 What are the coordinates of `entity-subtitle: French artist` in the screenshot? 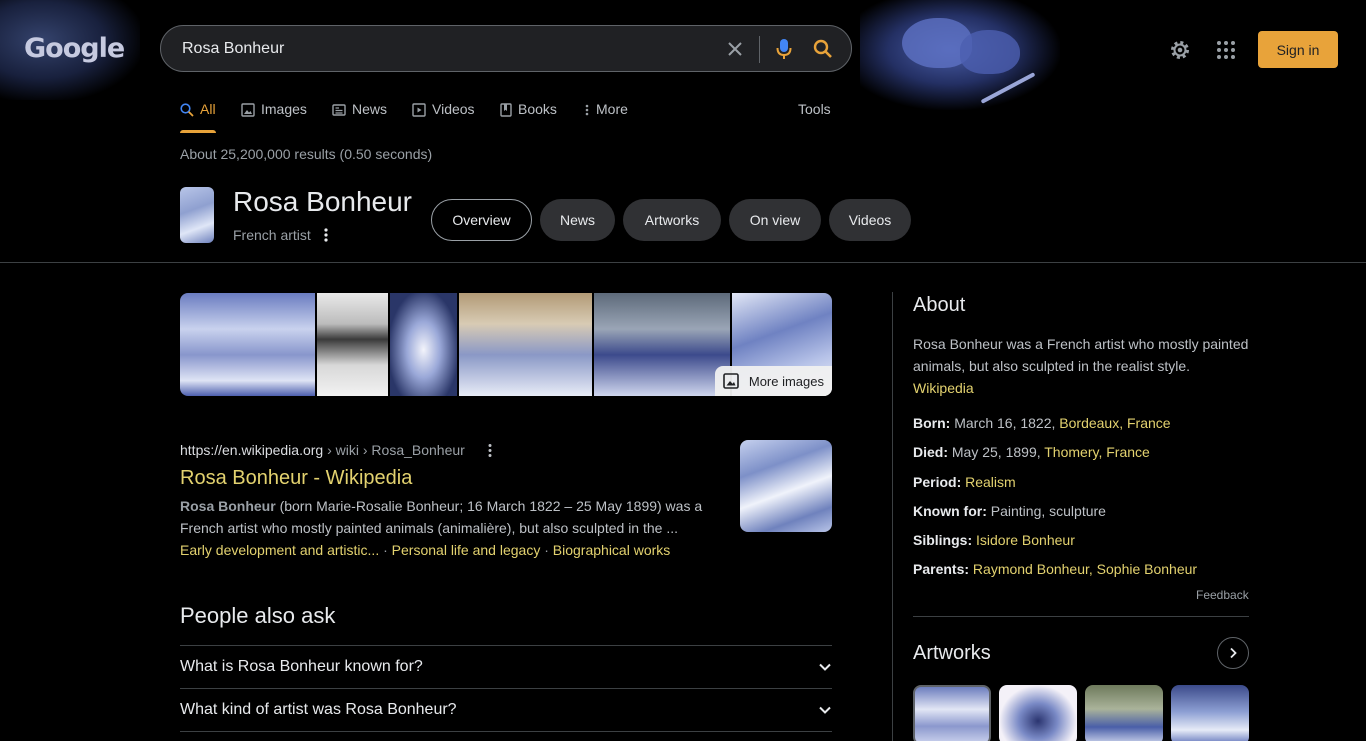 It's located at (272, 235).